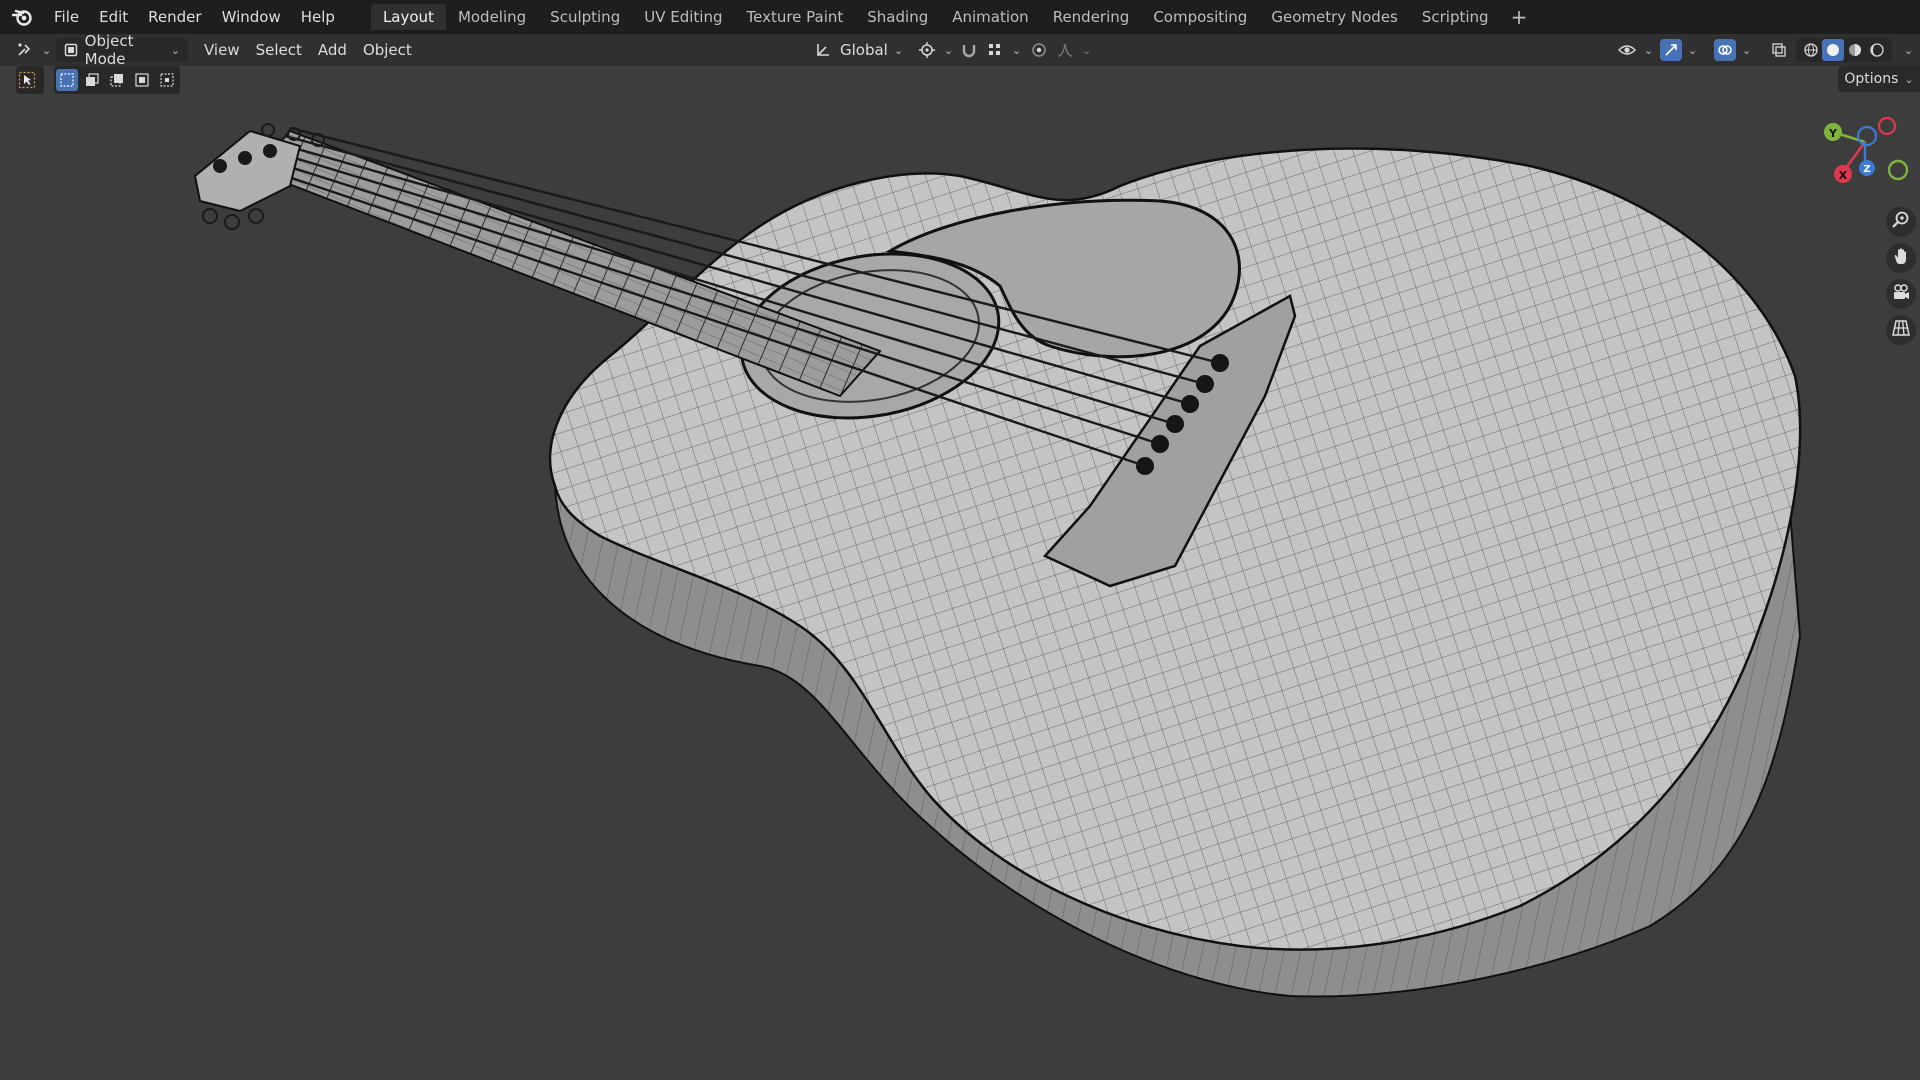  Describe the element at coordinates (1725, 50) in the screenshot. I see `overlay-icon` at that location.